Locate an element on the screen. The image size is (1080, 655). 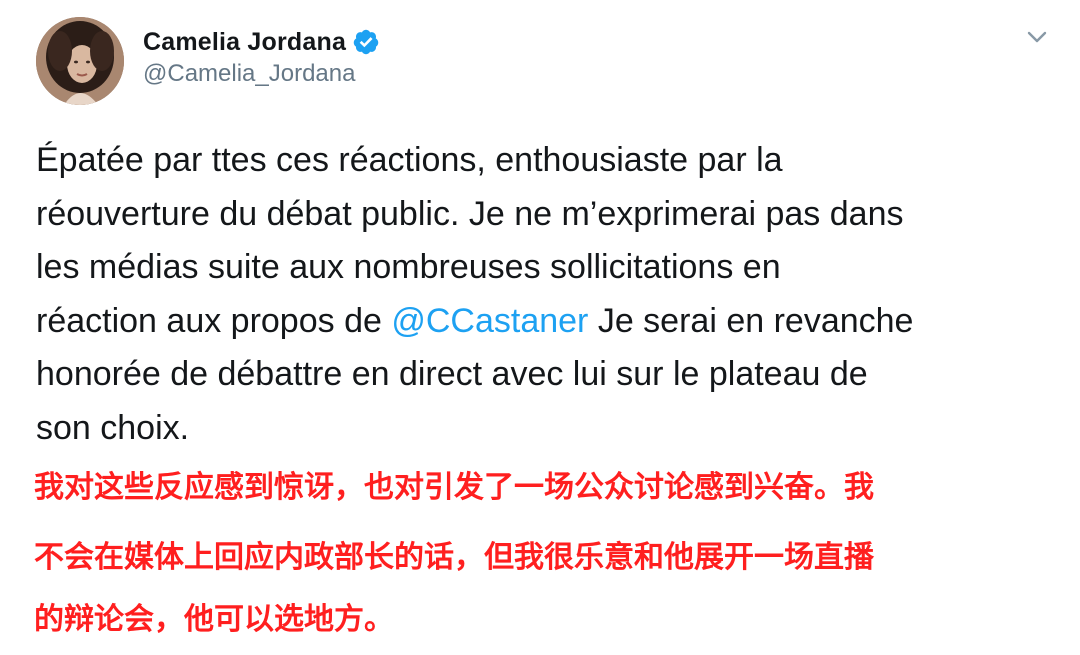
translation-line-2: 不会在媒体上回应内政部长的话，但我很乐意和他展开一场直播 is located at coordinates (454, 557).